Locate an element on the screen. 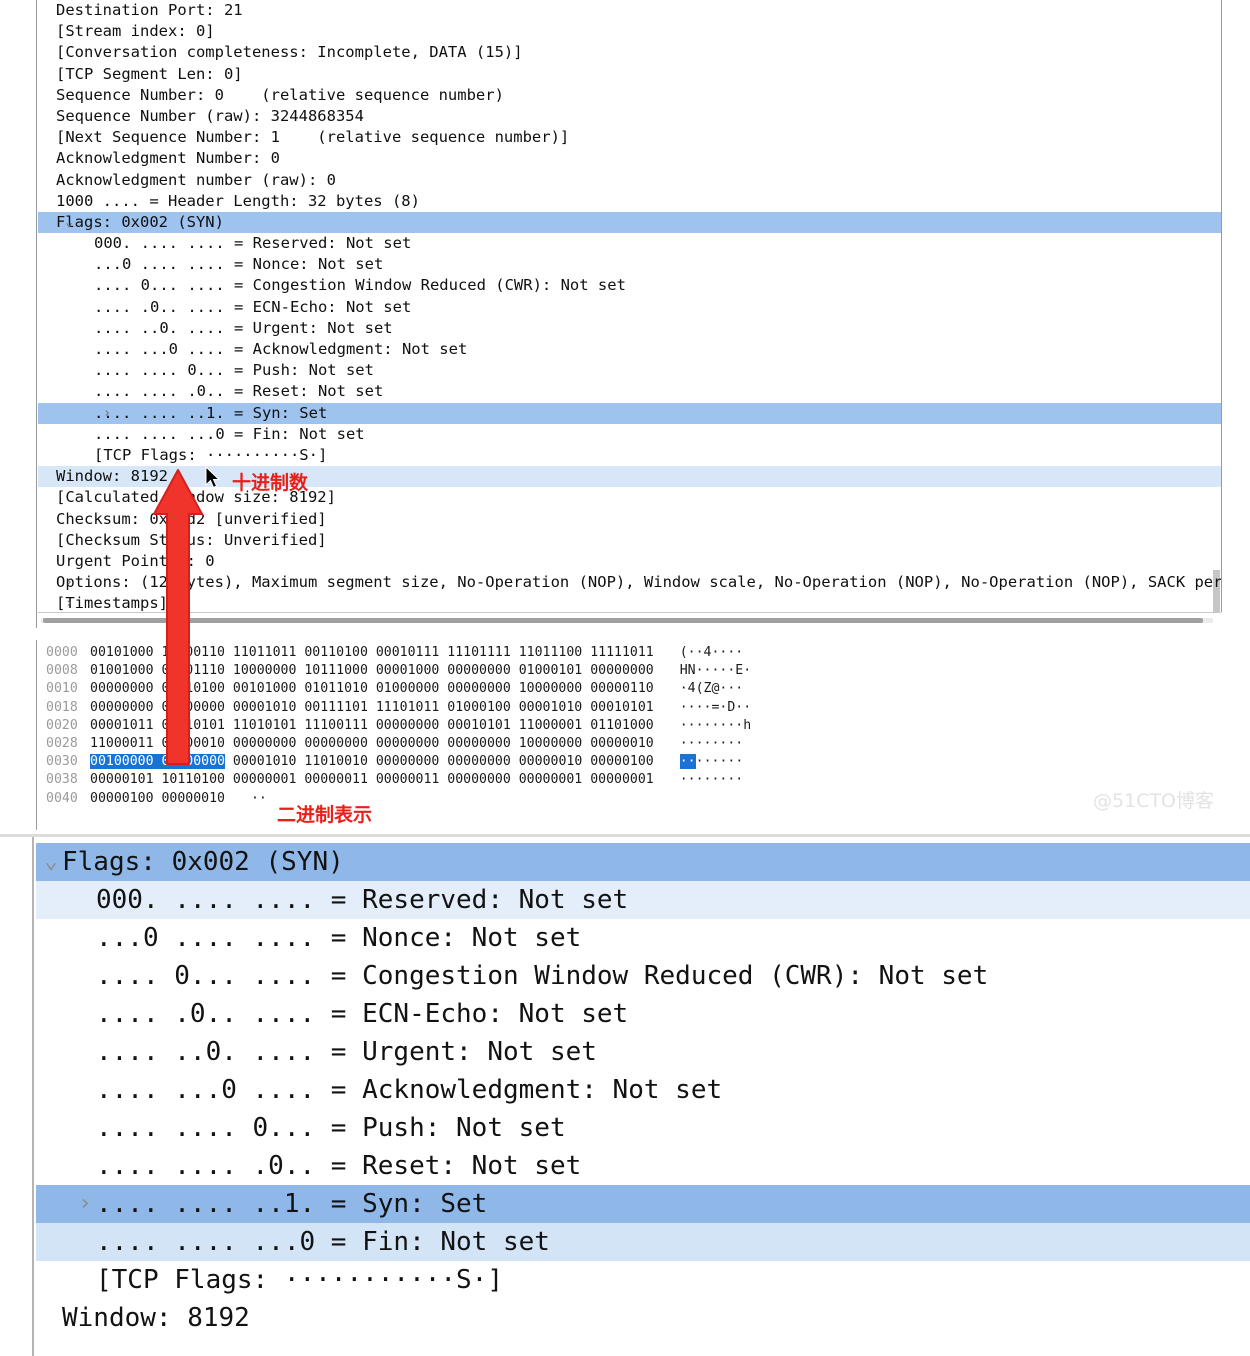 Image resolution: width=1250 pixels, height=1356 pixels. detail-tree-row: › [Timestamps] is located at coordinates (629, 602).